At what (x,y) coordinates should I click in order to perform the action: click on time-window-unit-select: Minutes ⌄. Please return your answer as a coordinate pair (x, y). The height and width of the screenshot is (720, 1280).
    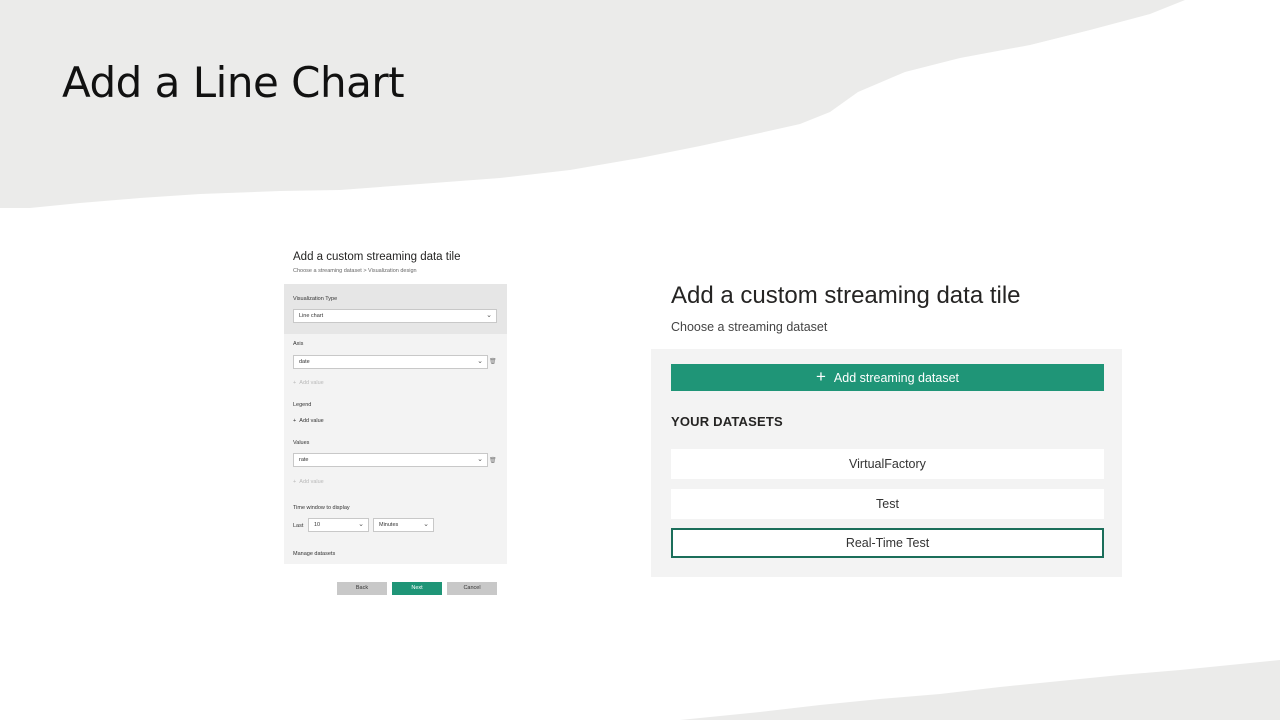
    Looking at the image, I should click on (403, 525).